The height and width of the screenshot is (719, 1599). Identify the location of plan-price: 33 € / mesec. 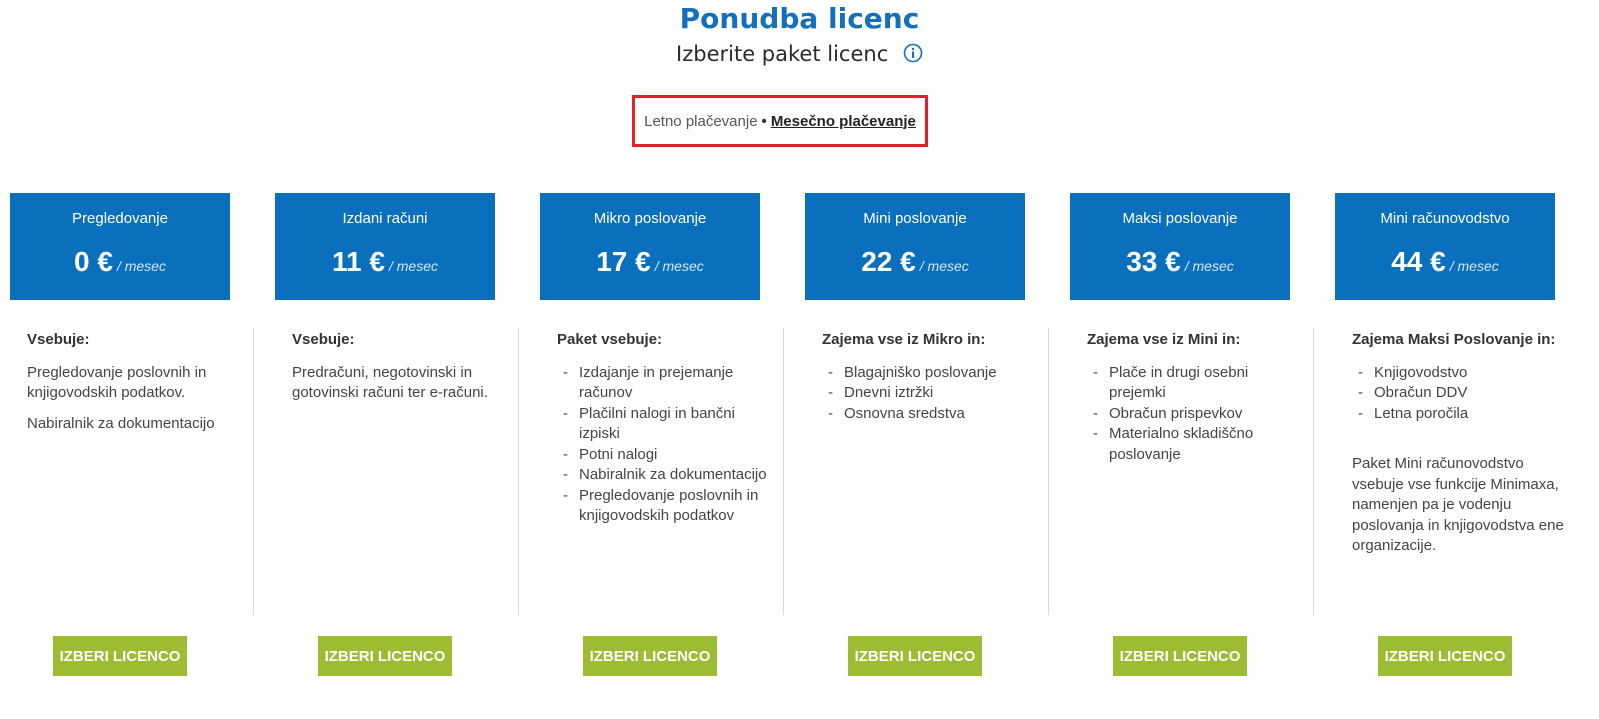
(1180, 262).